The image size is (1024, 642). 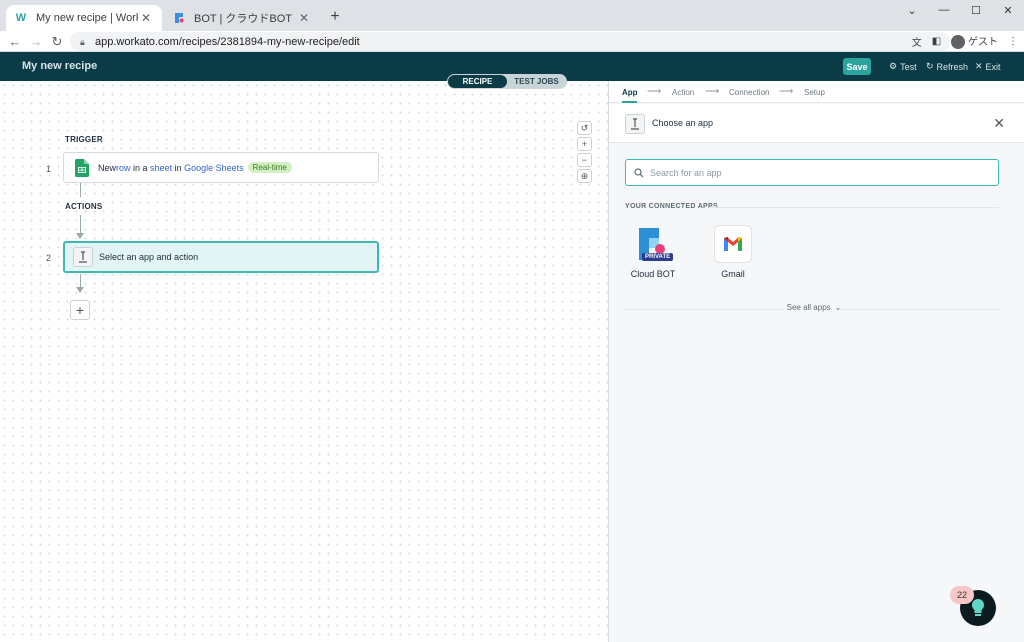 What do you see at coordinates (161, 167) in the screenshot?
I see `trigger-text-sheet: sheet` at bounding box center [161, 167].